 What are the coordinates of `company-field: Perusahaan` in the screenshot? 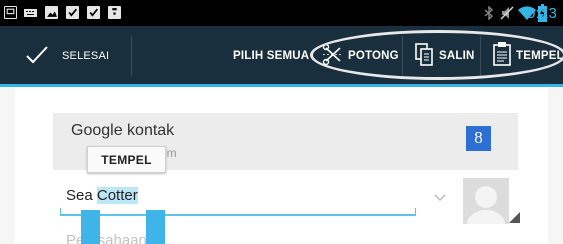 It's located at (106, 238).